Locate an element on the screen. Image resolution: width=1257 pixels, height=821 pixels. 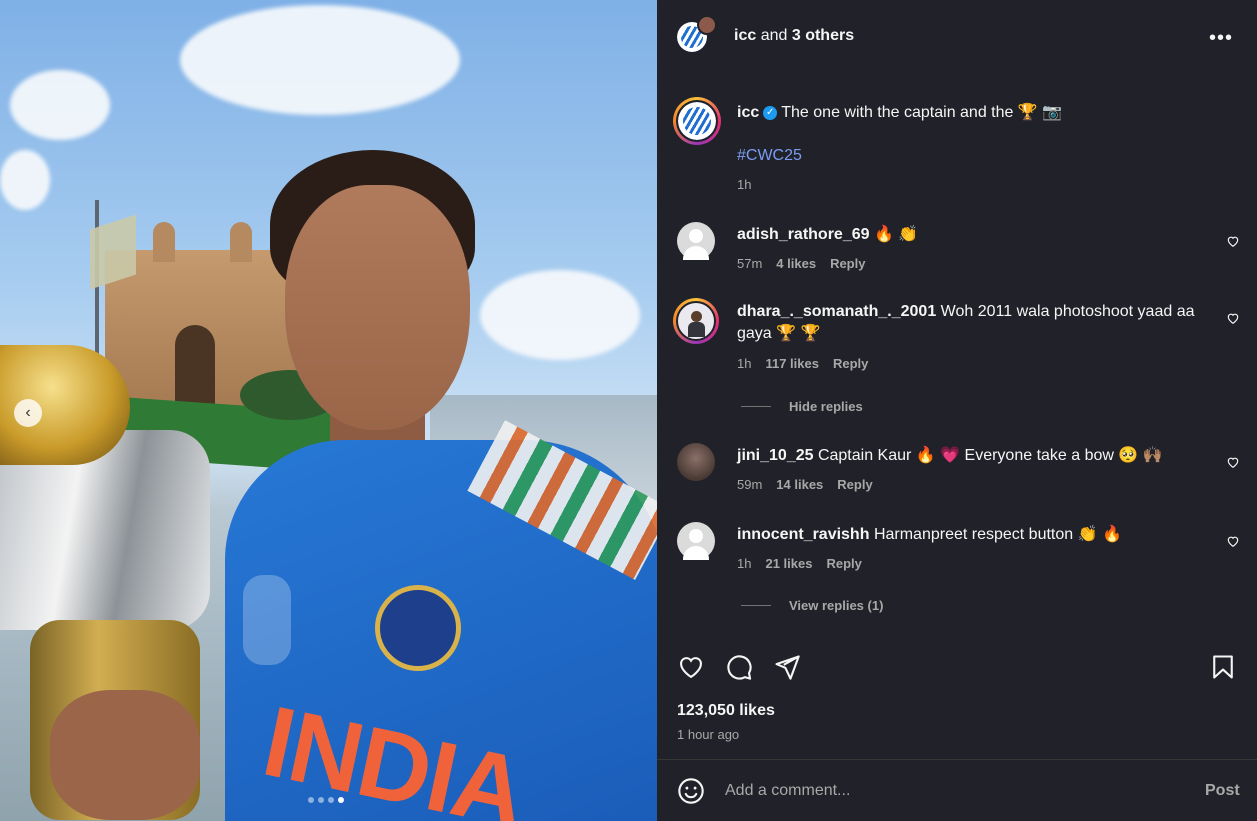
comment-time: 59m is located at coordinates (749, 484).